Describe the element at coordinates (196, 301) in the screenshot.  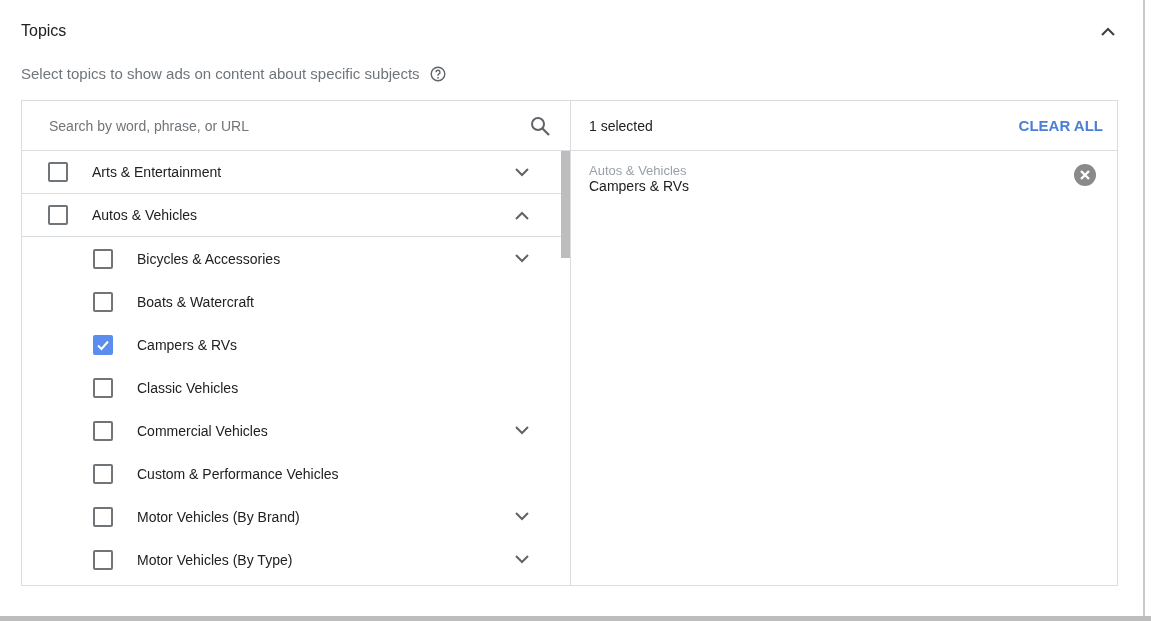
I see `topic-label: Boats & Watercraft` at that location.